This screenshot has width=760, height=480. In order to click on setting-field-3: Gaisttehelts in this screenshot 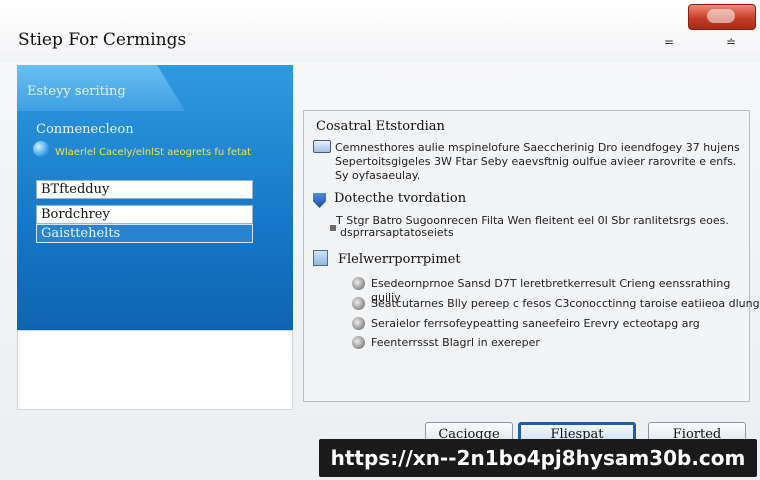, I will do `click(144, 233)`.